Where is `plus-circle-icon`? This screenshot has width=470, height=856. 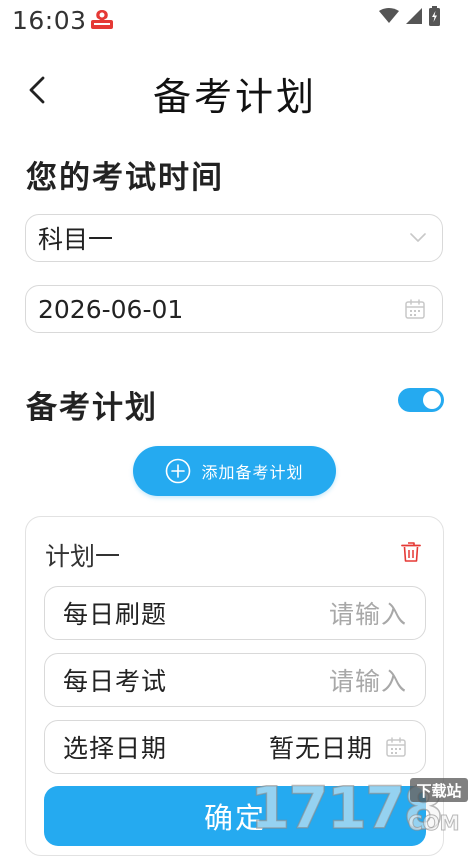
plus-circle-icon is located at coordinates (178, 471).